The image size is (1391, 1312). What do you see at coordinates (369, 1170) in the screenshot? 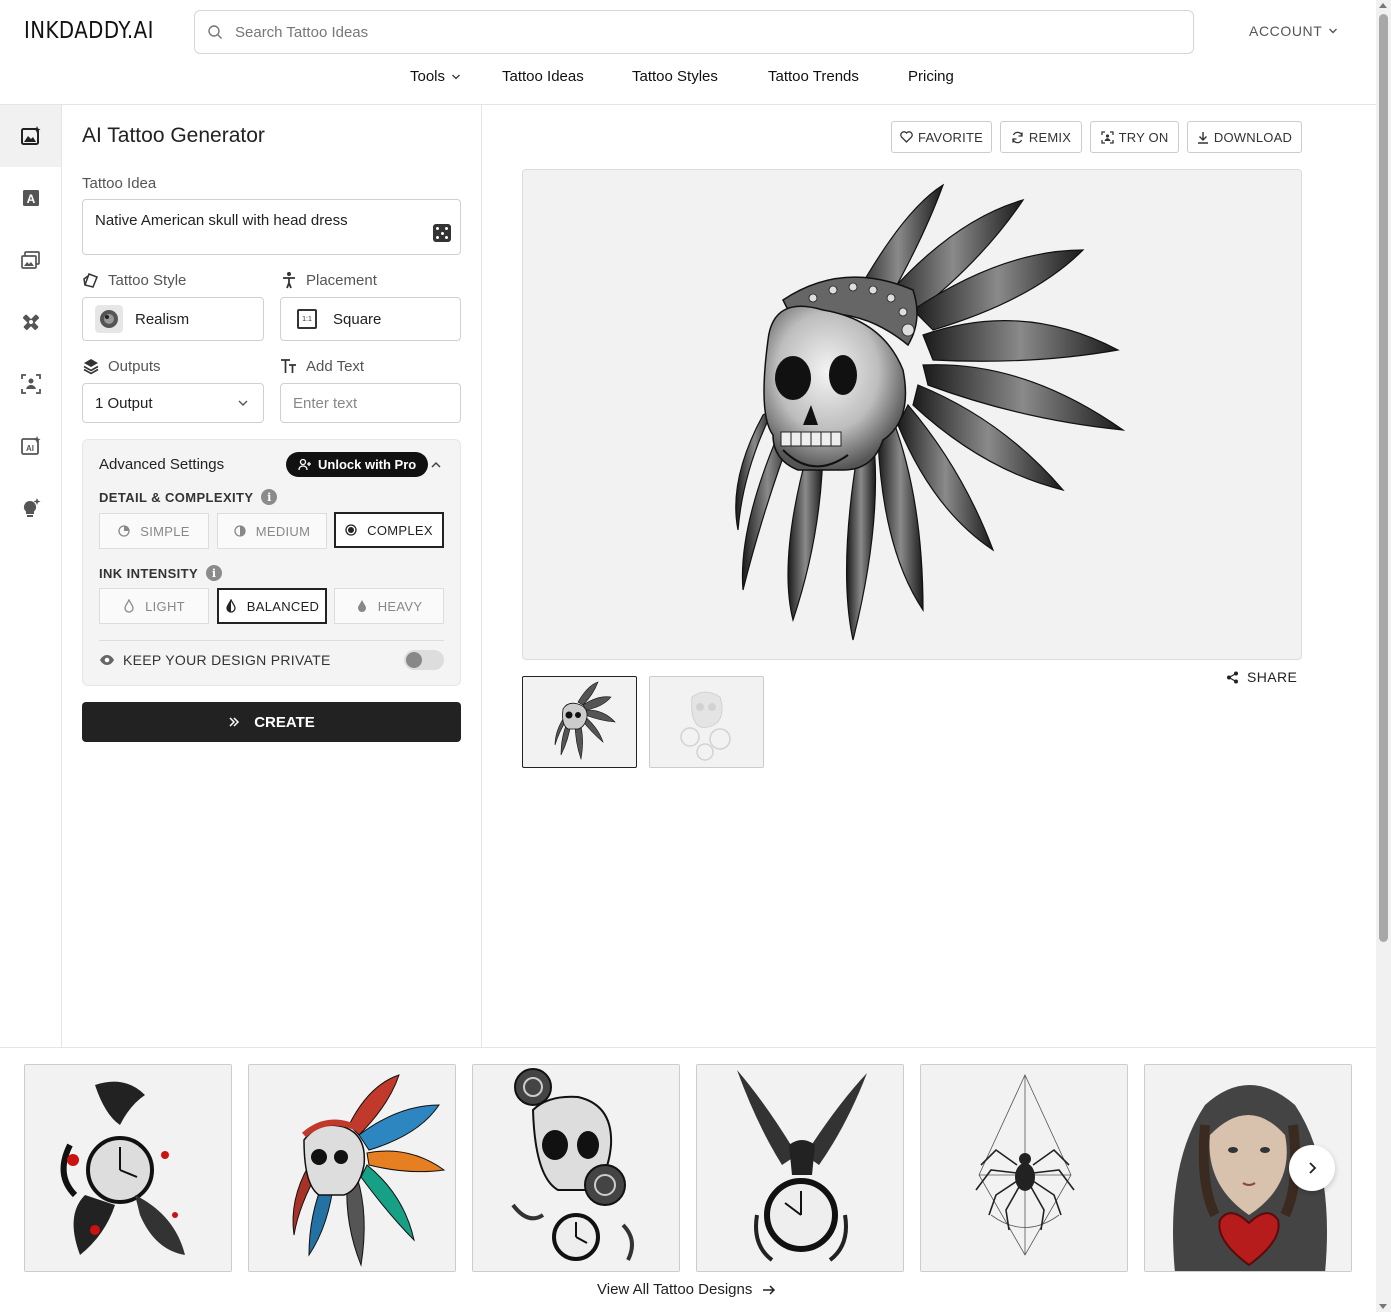
I see `color-skull-headdress-tattoo` at bounding box center [369, 1170].